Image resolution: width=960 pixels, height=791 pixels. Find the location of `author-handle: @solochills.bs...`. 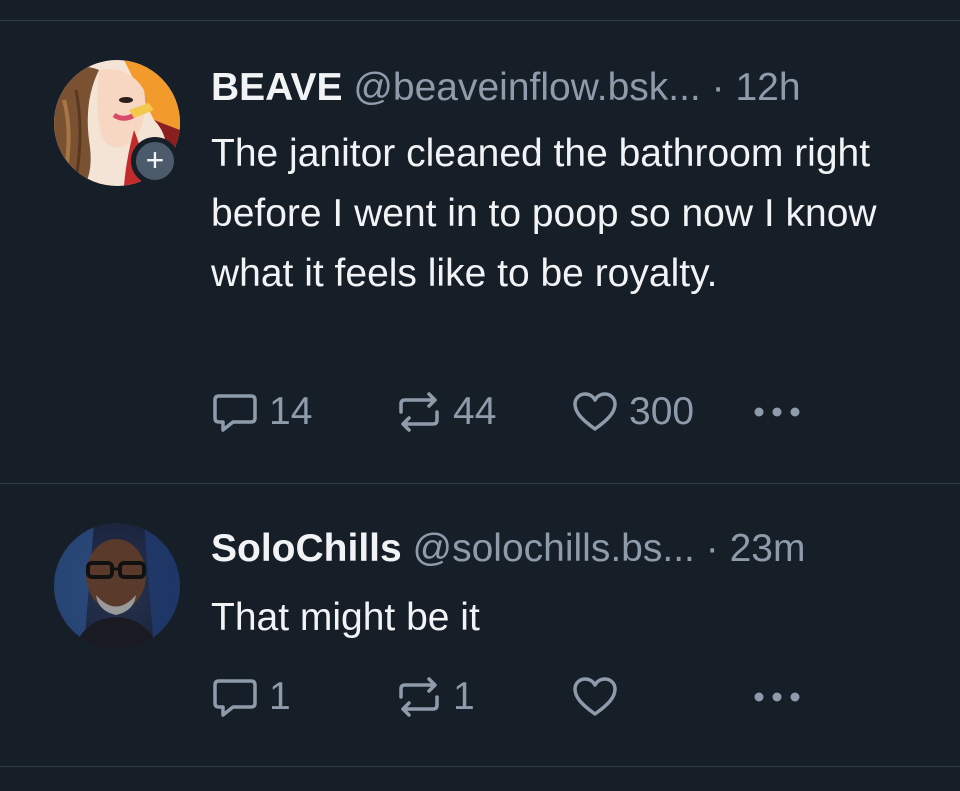

author-handle: @solochills.bs... is located at coordinates (554, 548).